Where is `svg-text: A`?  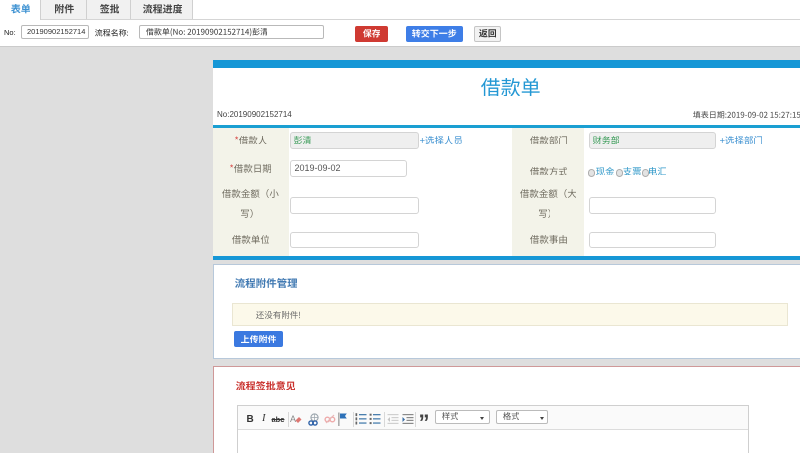
svg-text: A is located at coordinates (293, 419).